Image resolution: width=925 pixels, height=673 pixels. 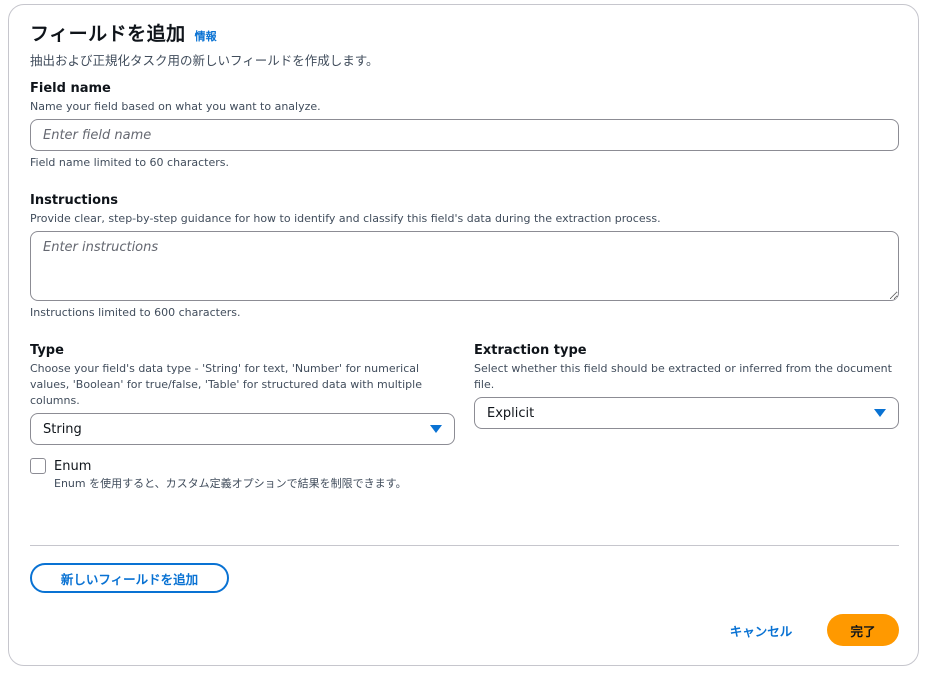 I want to click on cancel-button: キャンセル, so click(x=761, y=630).